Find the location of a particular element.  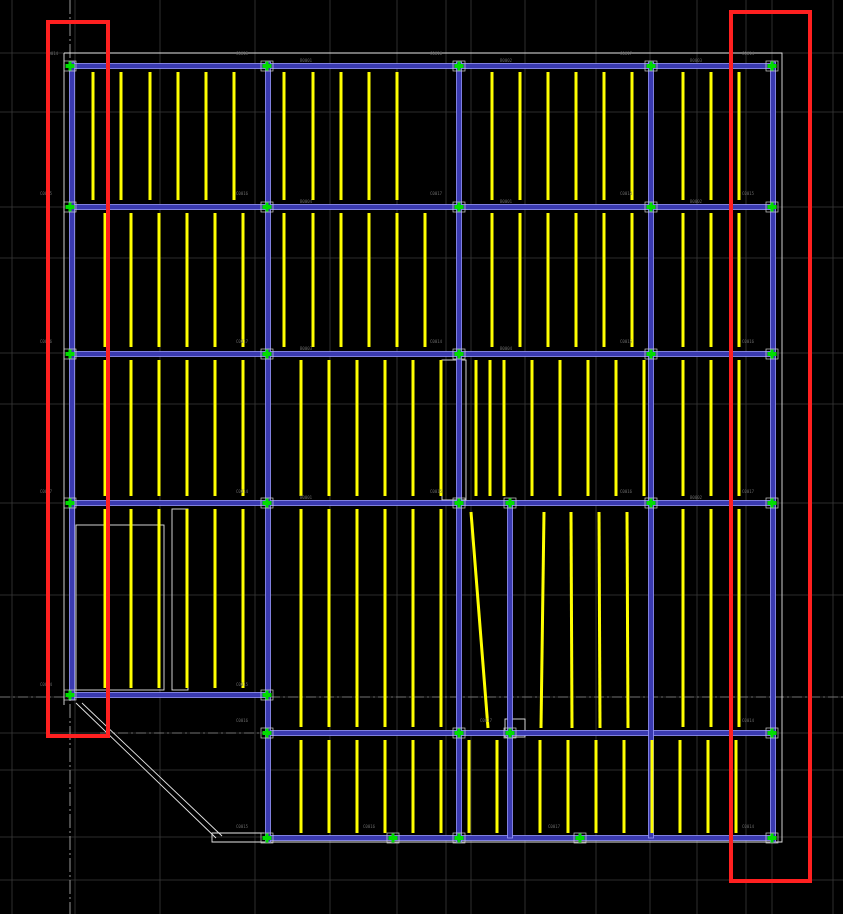

opening-outline is located at coordinates (120, 607).